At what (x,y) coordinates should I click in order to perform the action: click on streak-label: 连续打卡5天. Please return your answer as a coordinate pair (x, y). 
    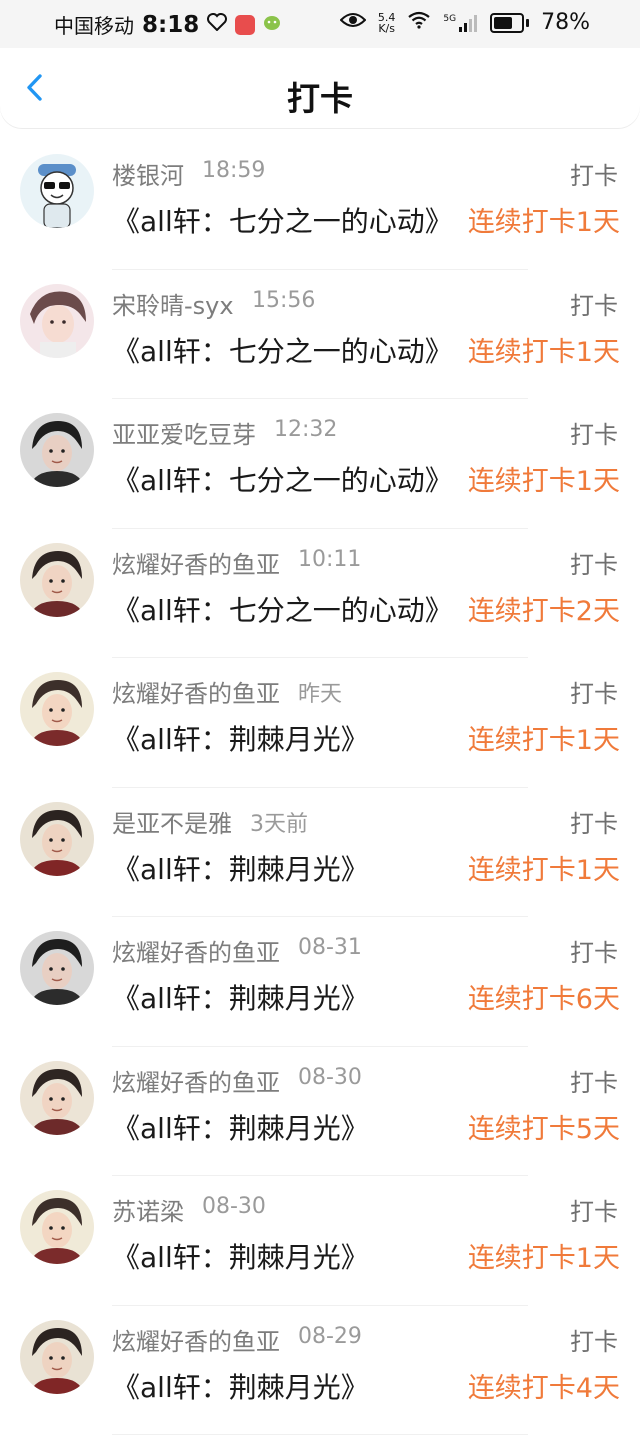
    Looking at the image, I should click on (544, 1126).